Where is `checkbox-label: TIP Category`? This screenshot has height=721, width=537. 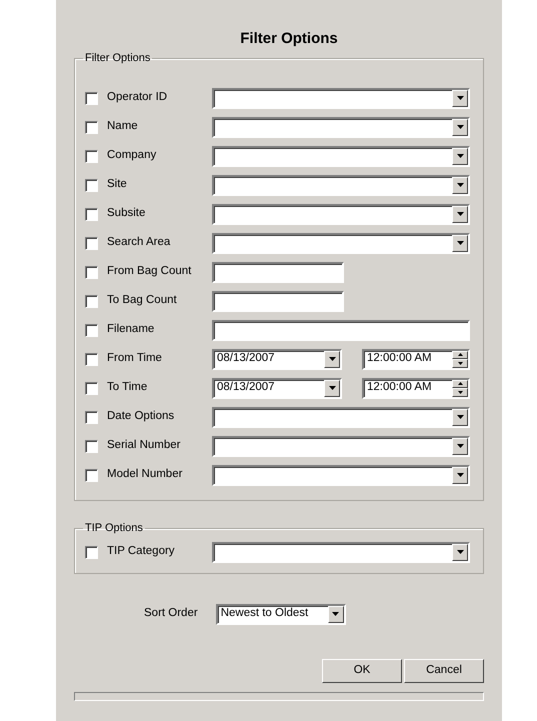
checkbox-label: TIP Category is located at coordinates (141, 552).